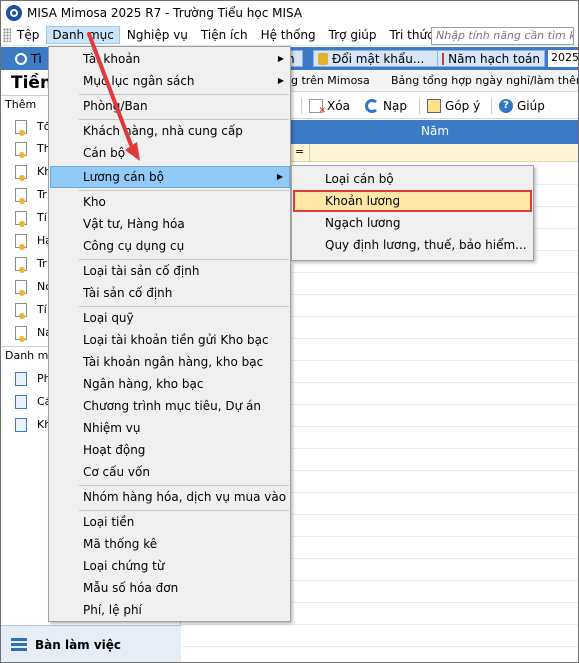 The image size is (579, 663). What do you see at coordinates (123, 177) in the screenshot?
I see `menu-item-label: Lương cán bộ` at bounding box center [123, 177].